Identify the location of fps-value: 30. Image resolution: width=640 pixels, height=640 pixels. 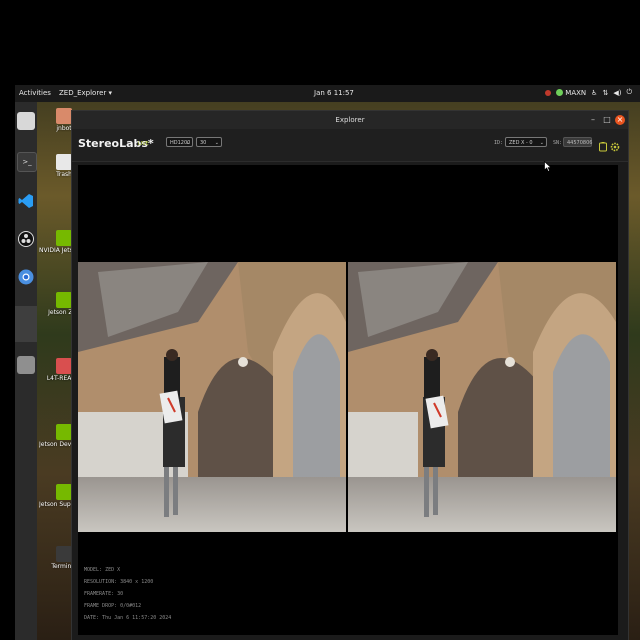
(203, 143).